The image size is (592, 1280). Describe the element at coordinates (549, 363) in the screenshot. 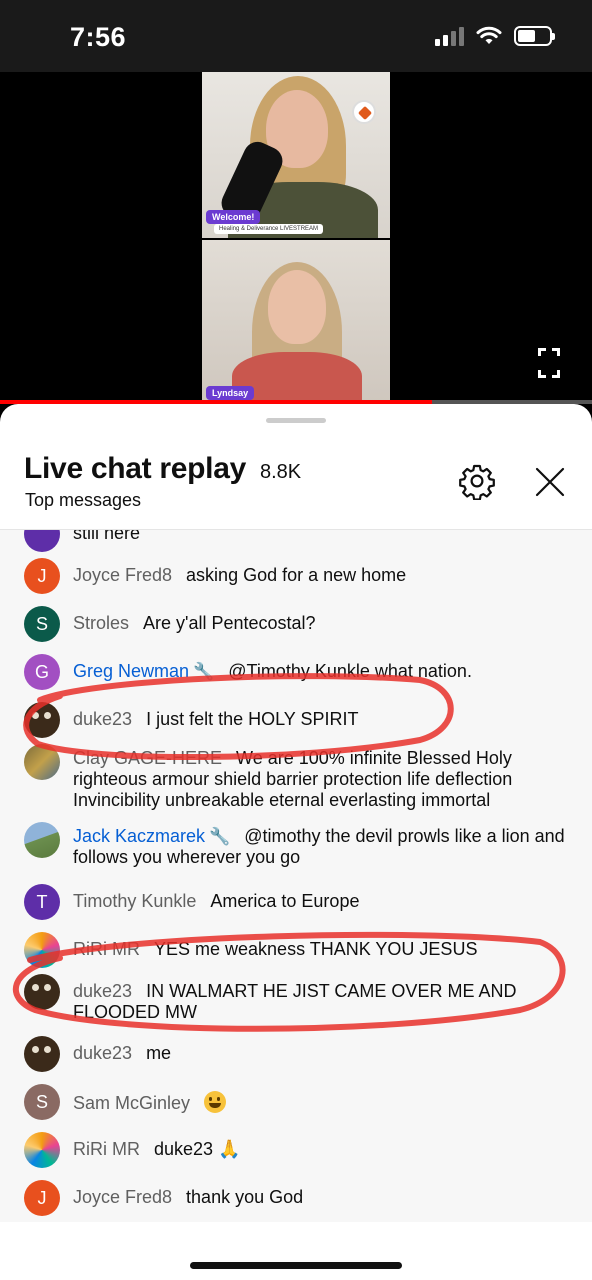

I see `fullscreen-icon` at that location.